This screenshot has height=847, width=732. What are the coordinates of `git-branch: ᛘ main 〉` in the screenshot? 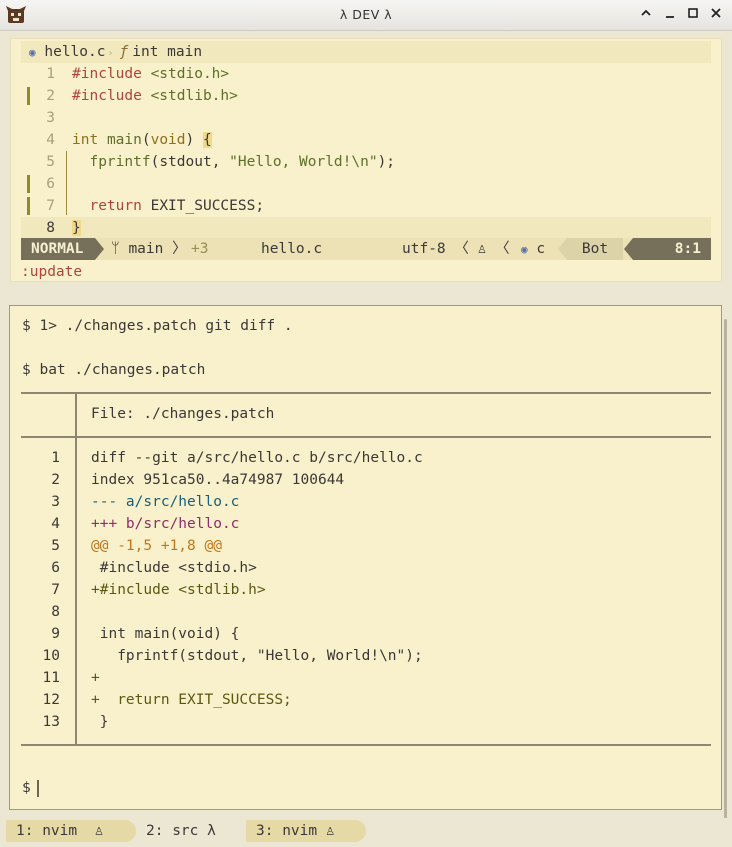 It's located at (149, 249).